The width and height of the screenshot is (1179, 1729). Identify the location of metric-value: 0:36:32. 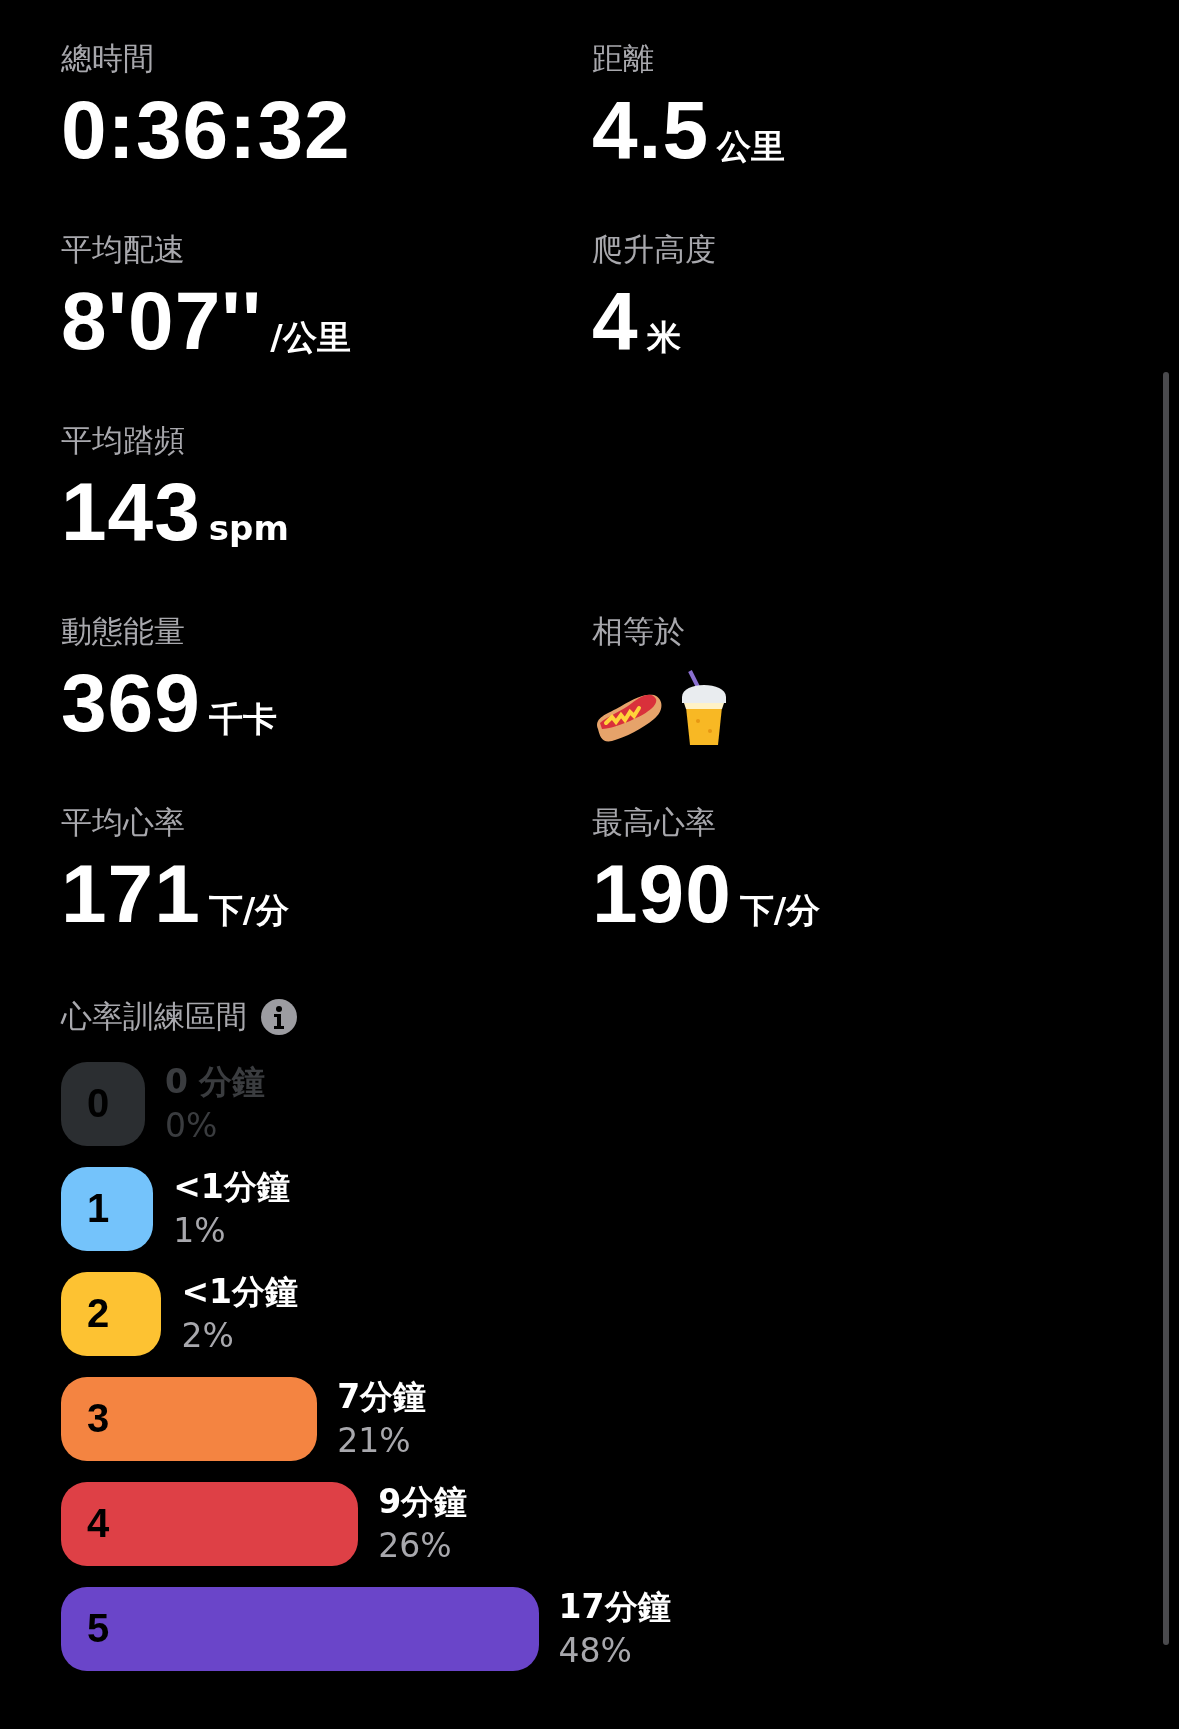
(206, 130).